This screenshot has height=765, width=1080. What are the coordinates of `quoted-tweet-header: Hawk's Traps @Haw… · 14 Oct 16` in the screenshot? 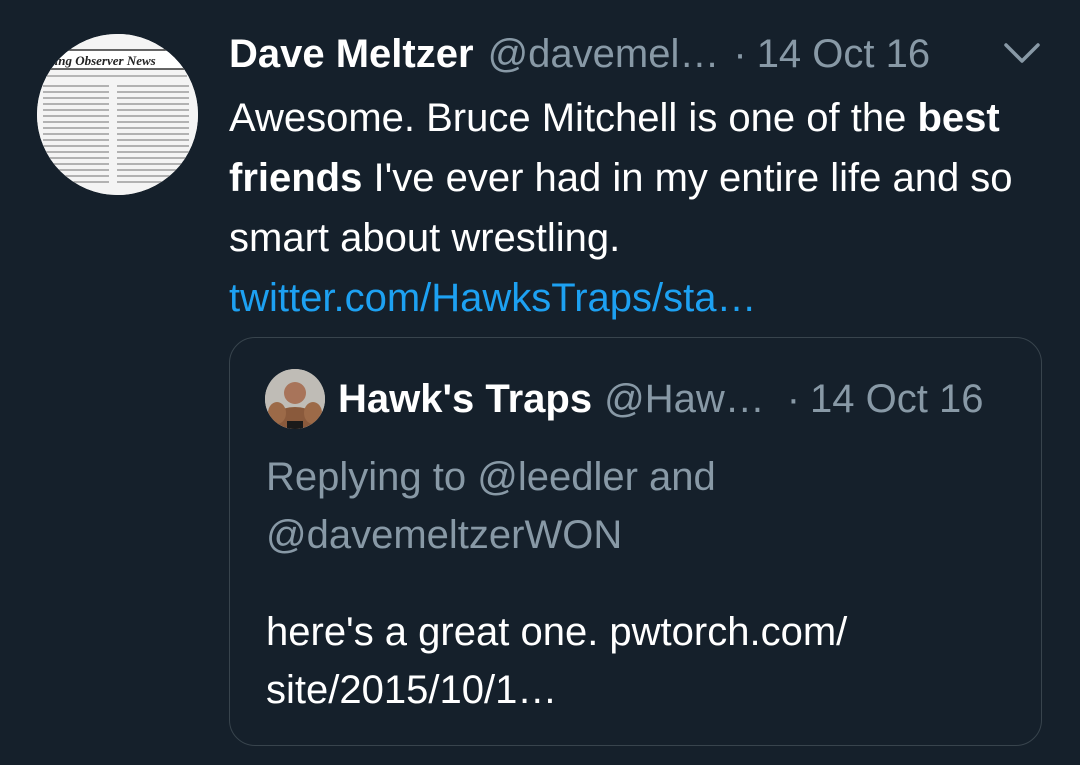 It's located at (660, 399).